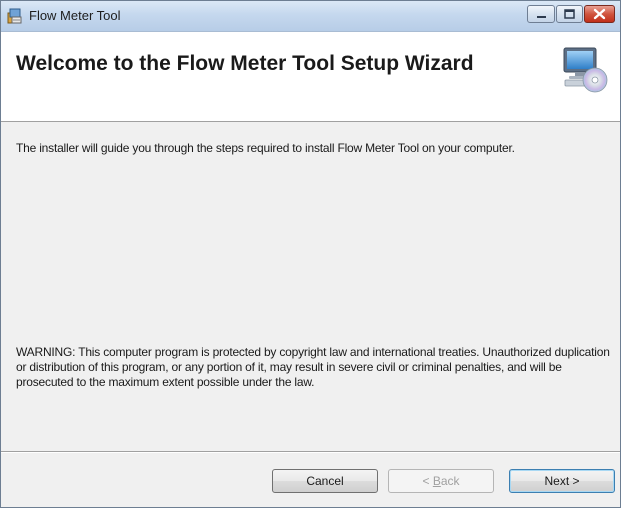  I want to click on back-button-mnemonic: B, so click(436, 481).